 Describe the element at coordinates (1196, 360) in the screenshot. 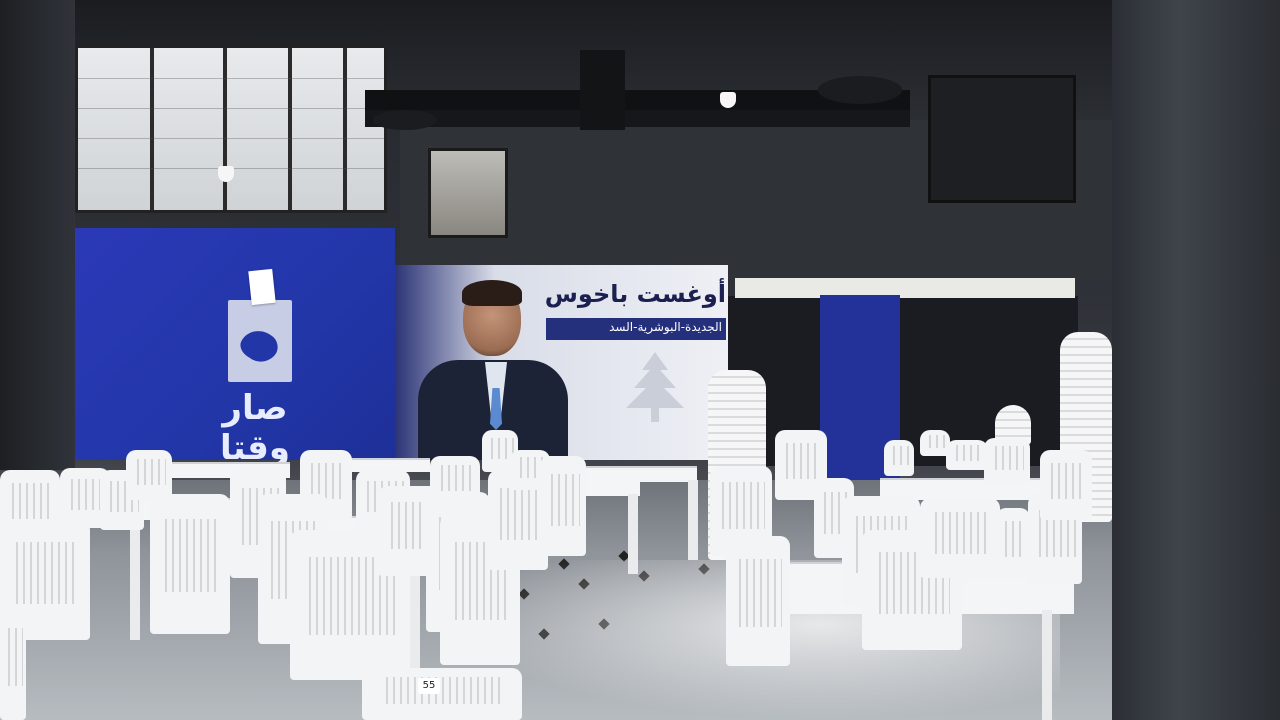

I see `right-pillar` at that location.